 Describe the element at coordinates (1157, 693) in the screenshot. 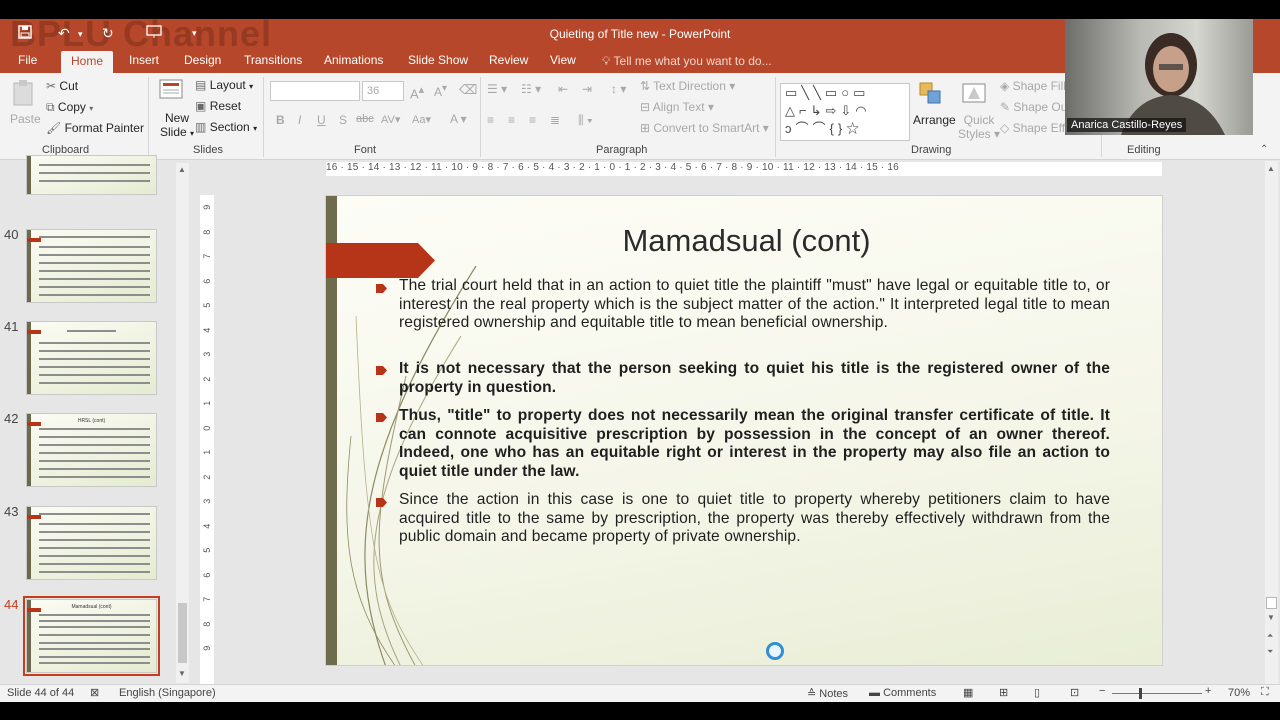

I see `zoom-slider` at that location.